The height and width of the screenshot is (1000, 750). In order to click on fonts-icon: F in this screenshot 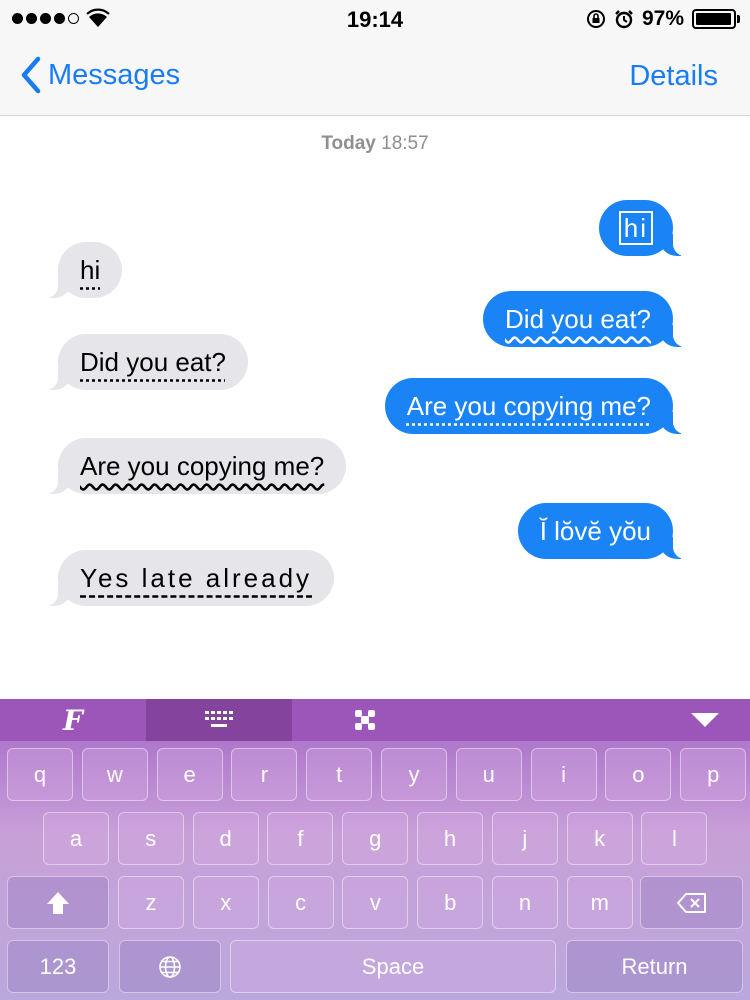, I will do `click(73, 720)`.